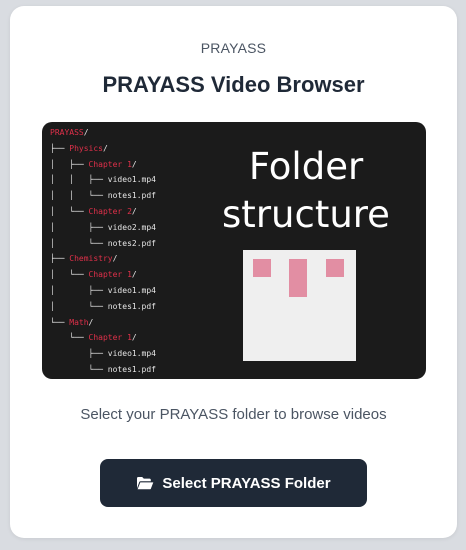 The width and height of the screenshot is (466, 550). I want to click on select-folder-button: Select PRAYASS Folder, so click(233, 483).